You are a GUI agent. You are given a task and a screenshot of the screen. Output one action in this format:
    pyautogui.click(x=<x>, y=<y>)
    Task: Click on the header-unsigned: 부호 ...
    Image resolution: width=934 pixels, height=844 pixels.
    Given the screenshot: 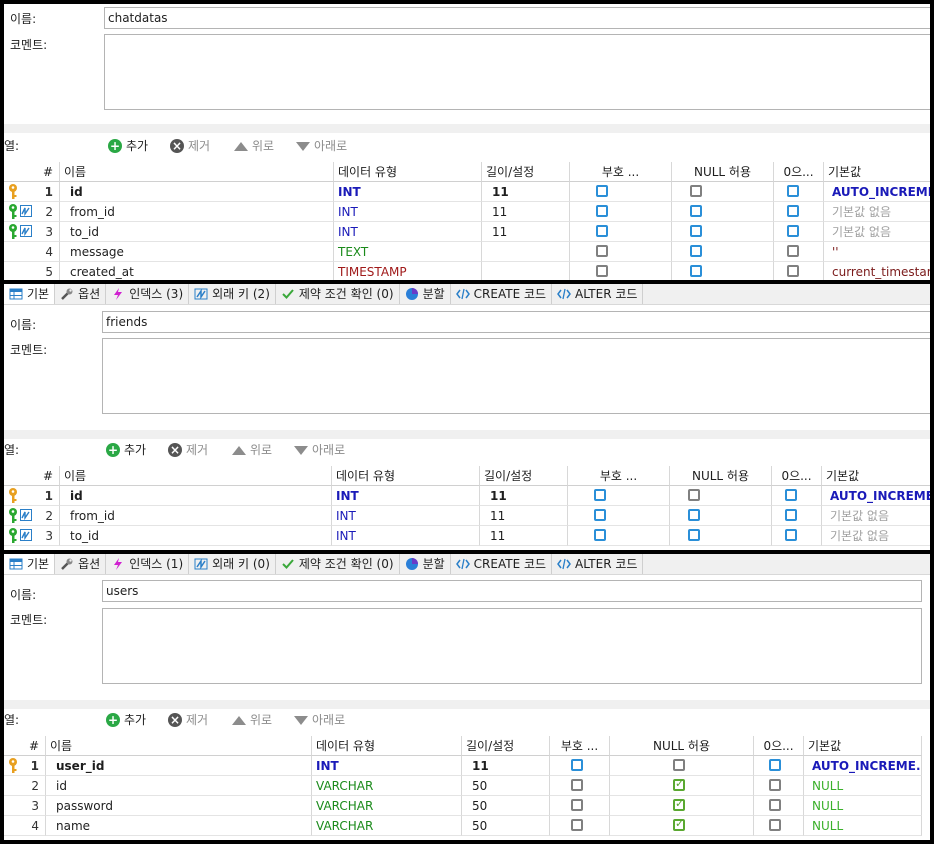 What is the action you would take?
    pyautogui.click(x=621, y=172)
    